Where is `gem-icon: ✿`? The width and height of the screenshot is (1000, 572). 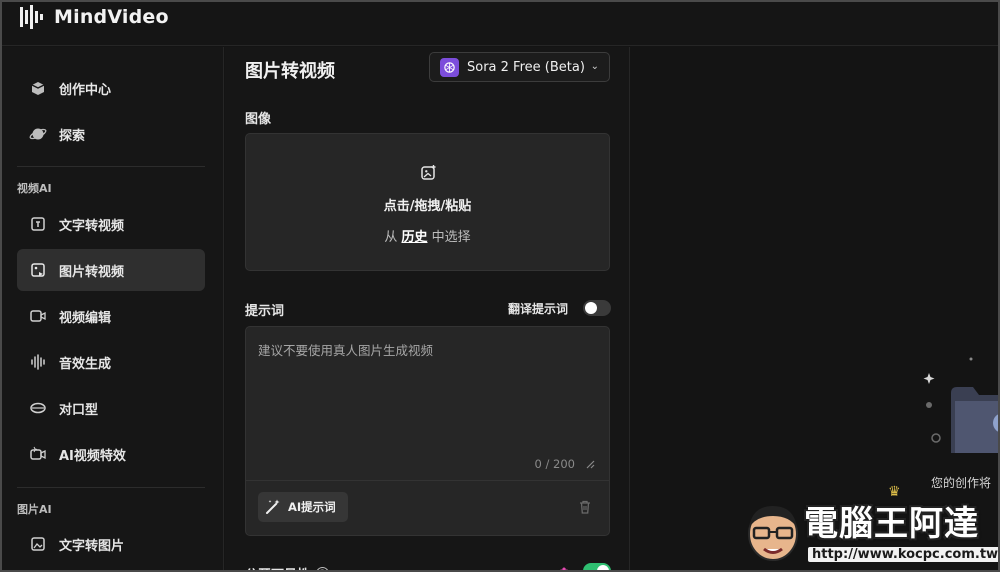
gem-icon: ✿ is located at coordinates (564, 568).